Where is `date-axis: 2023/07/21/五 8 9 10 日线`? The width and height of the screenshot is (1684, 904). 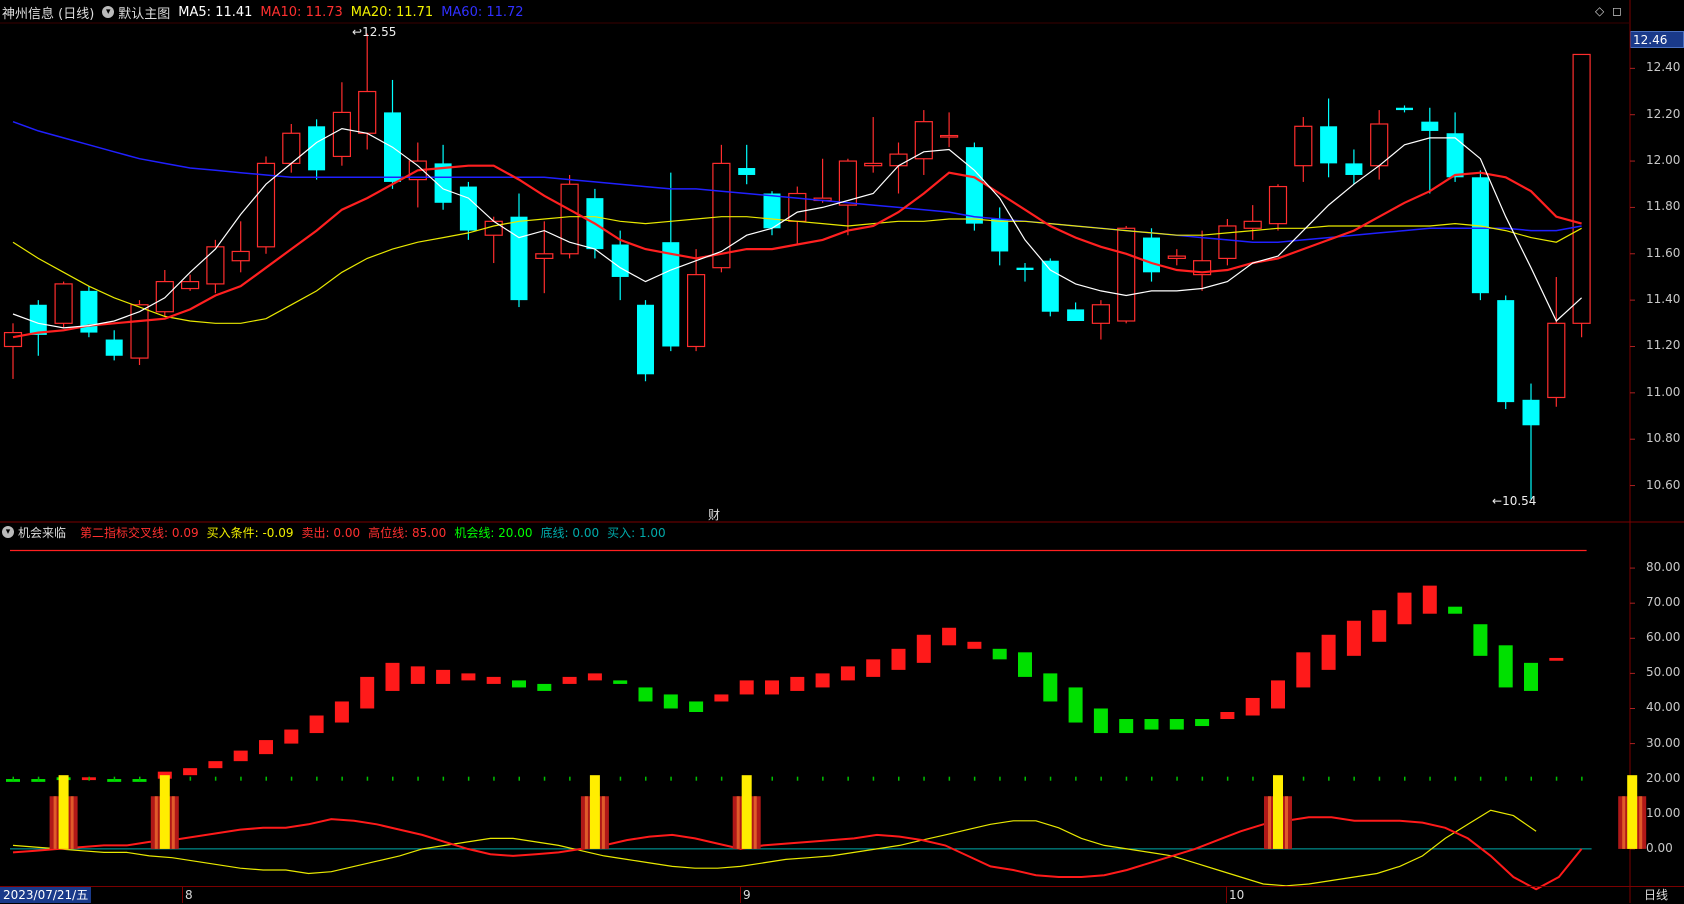
date-axis: 2023/07/21/五 8 9 10 日线 is located at coordinates (842, 895).